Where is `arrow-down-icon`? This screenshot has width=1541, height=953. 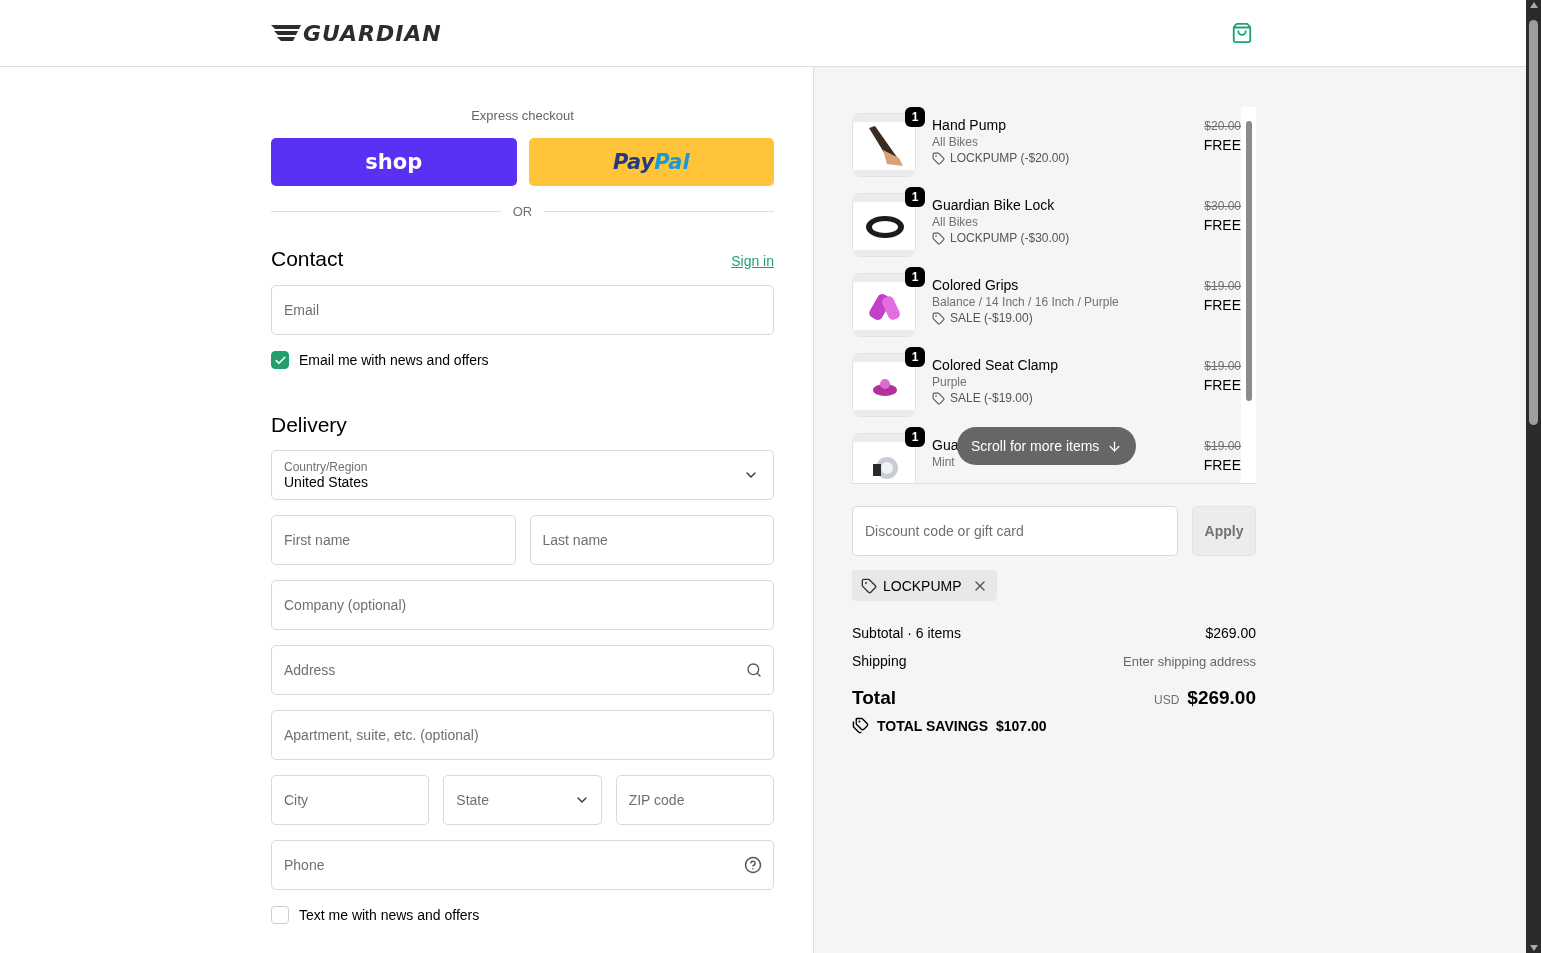 arrow-down-icon is located at coordinates (1115, 446).